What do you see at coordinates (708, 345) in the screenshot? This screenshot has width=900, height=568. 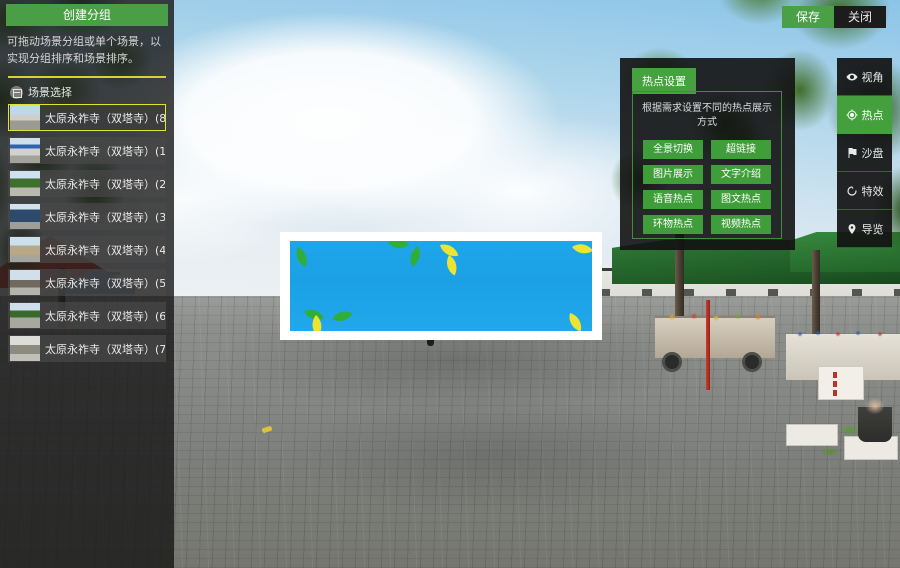 I see `red-pole` at bounding box center [708, 345].